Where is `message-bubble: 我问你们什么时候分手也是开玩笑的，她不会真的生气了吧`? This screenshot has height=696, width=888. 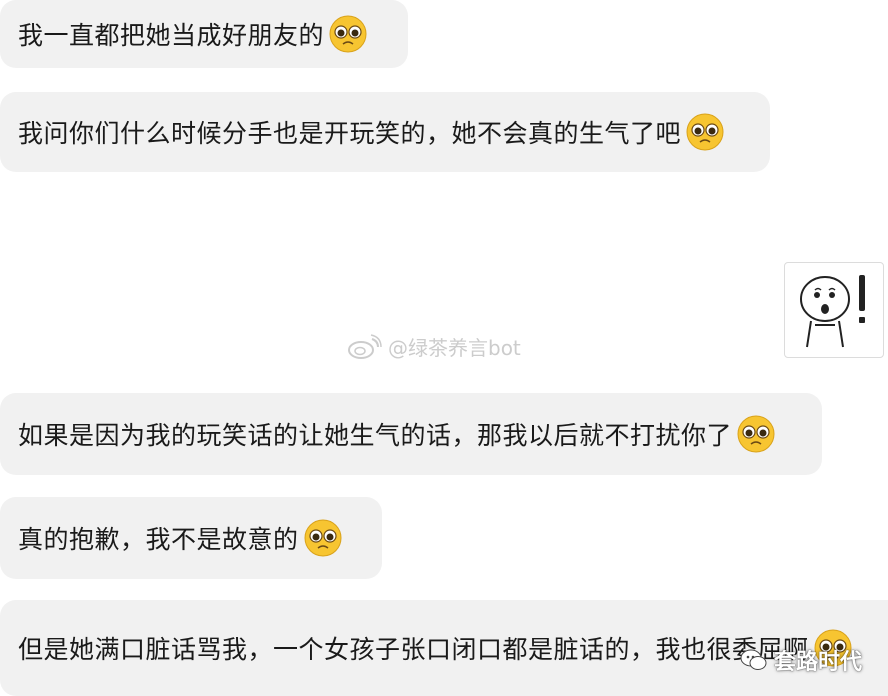
message-bubble: 我问你们什么时候分手也是开玩笑的，她不会真的生气了吧 is located at coordinates (385, 132).